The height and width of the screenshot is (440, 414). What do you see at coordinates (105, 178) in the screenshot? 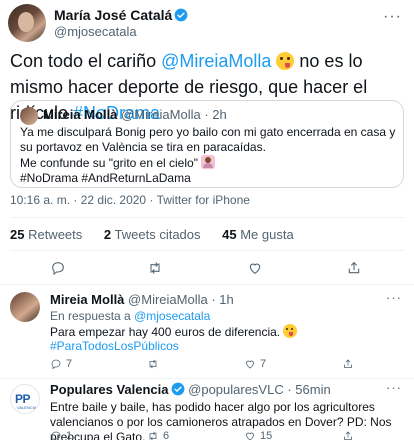
I see `quoted-hashtags: #NoDrama #AndReturnLaDama` at bounding box center [105, 178].